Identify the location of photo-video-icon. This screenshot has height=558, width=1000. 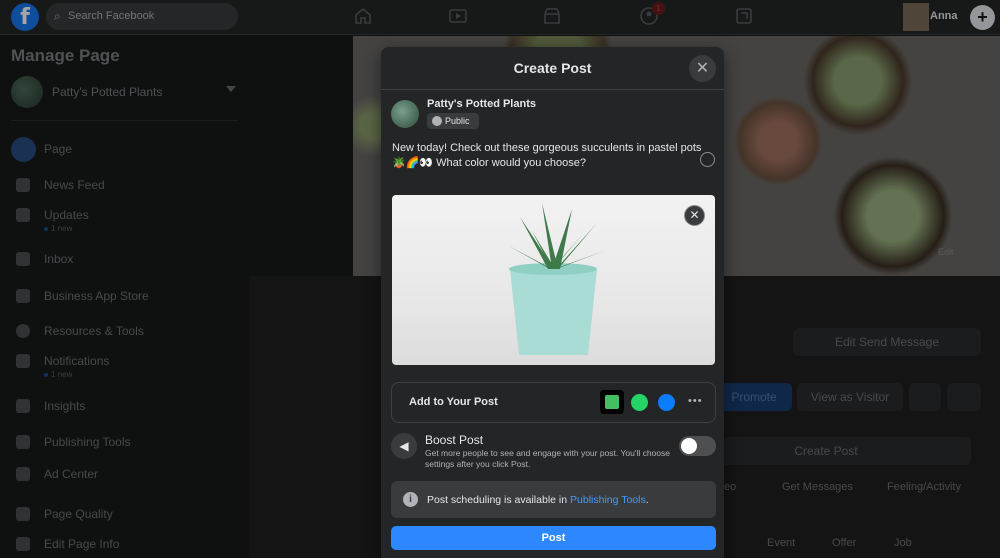
(612, 402).